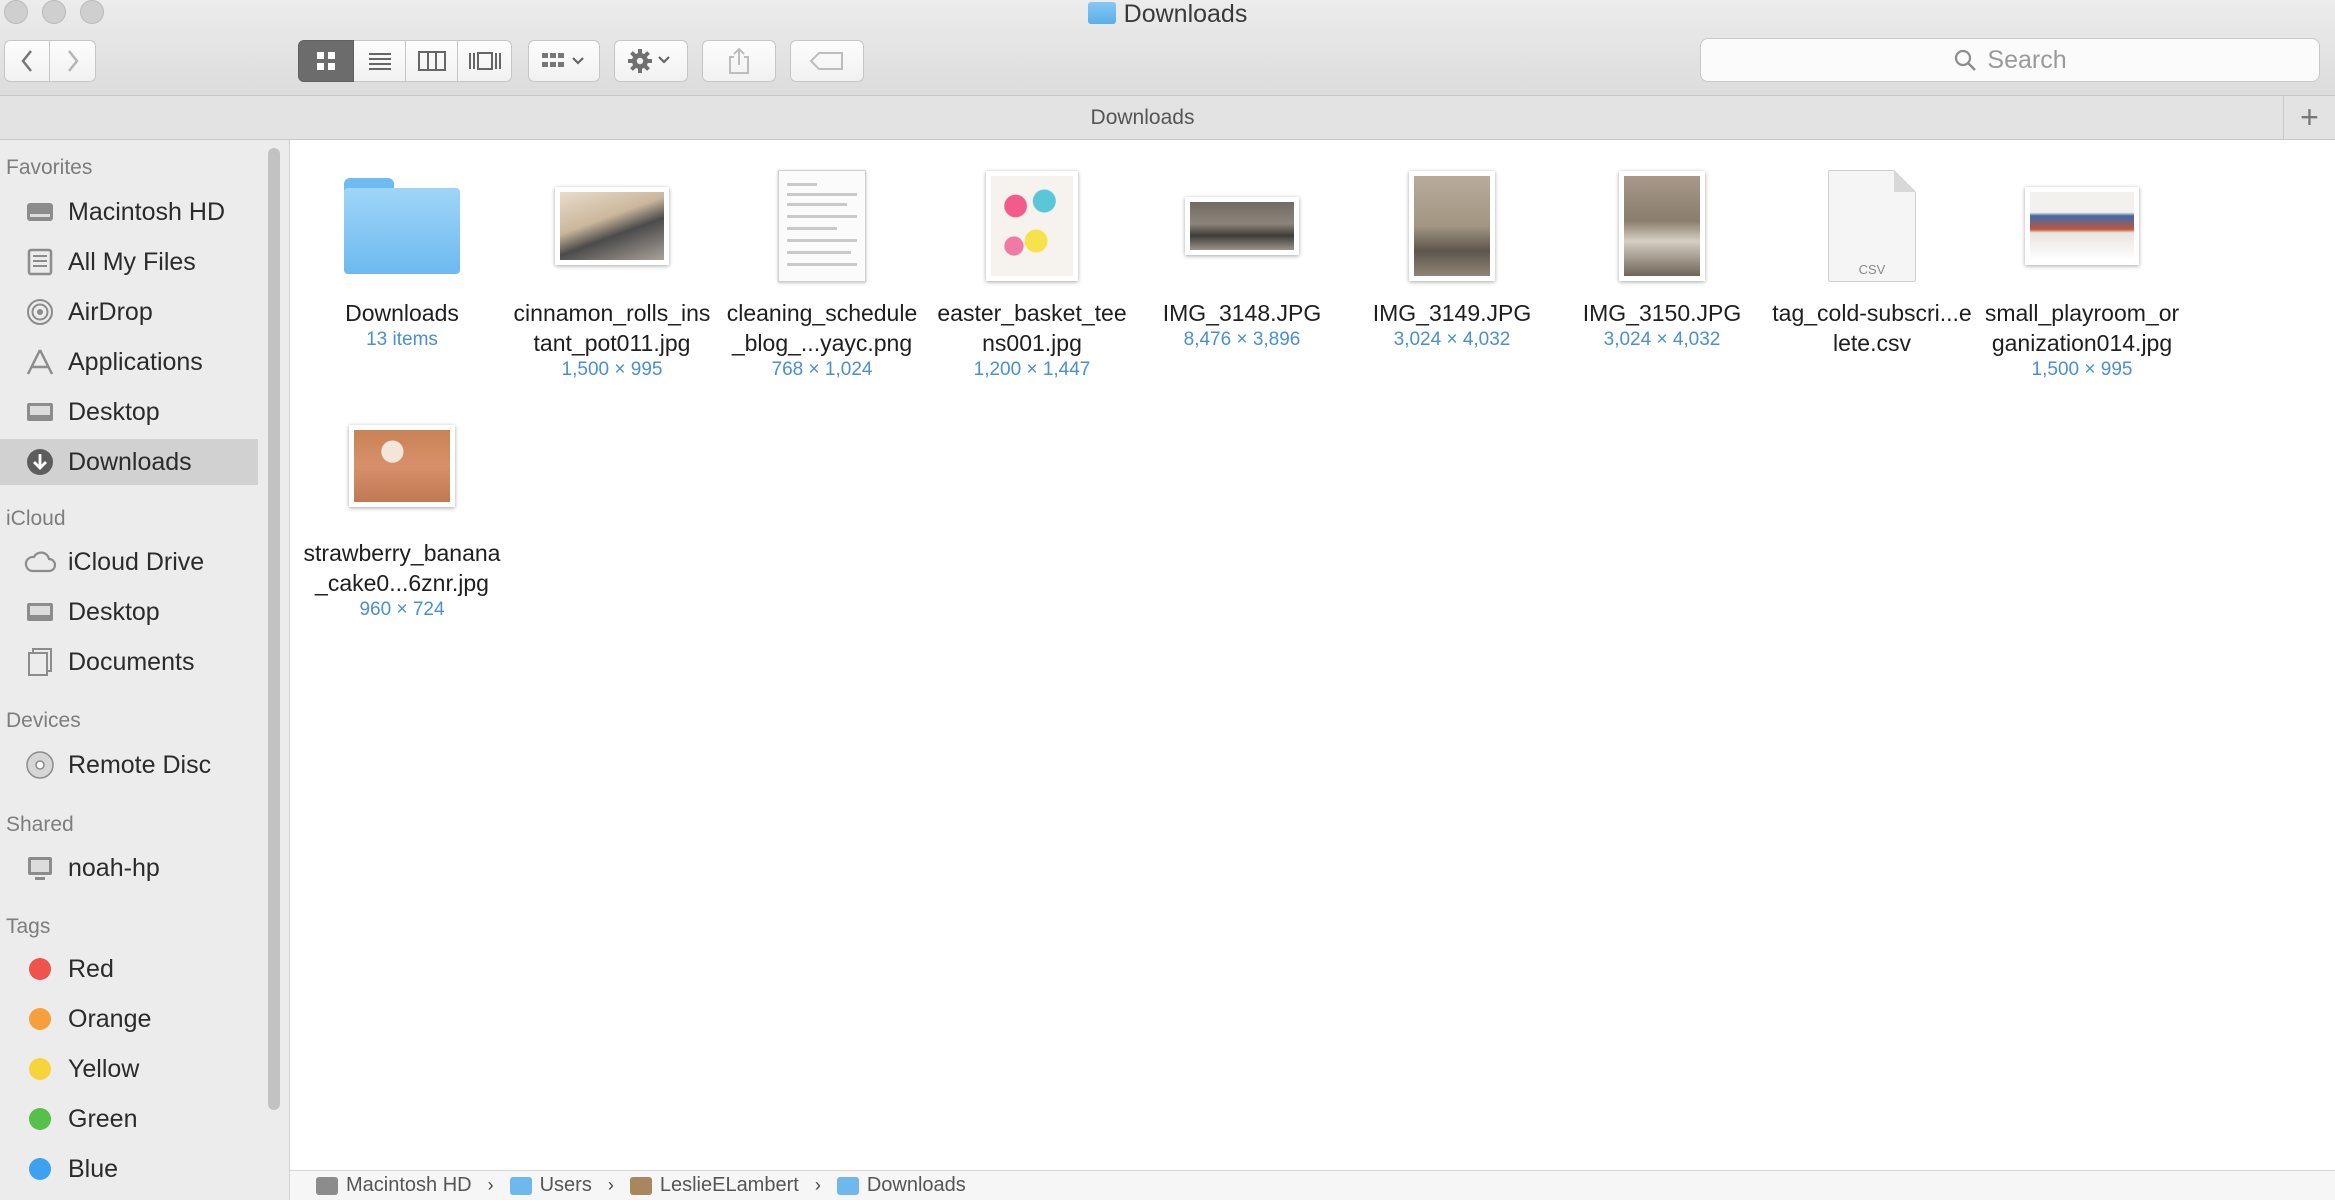 This screenshot has width=2335, height=1200. I want to click on file-name: IMG_3150.JPG, so click(1662, 313).